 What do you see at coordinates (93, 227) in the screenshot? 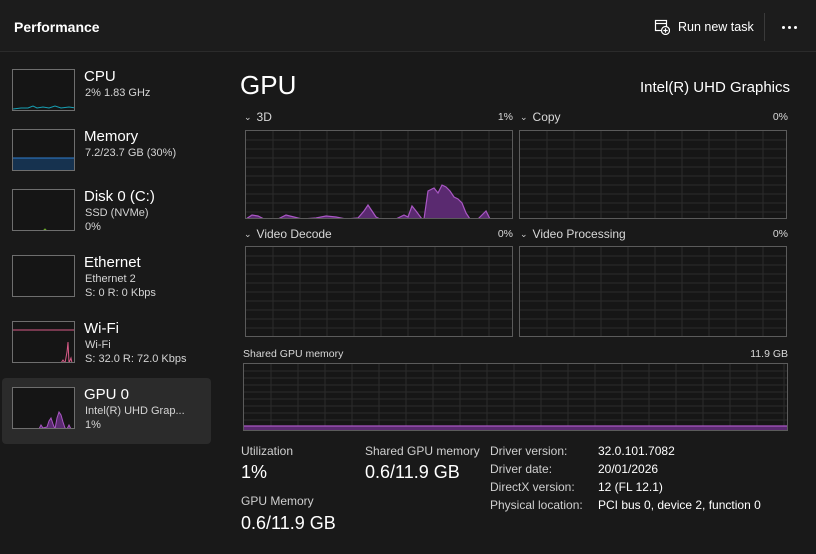
I see `sidebar-item-detail-2: 0%` at bounding box center [93, 227].